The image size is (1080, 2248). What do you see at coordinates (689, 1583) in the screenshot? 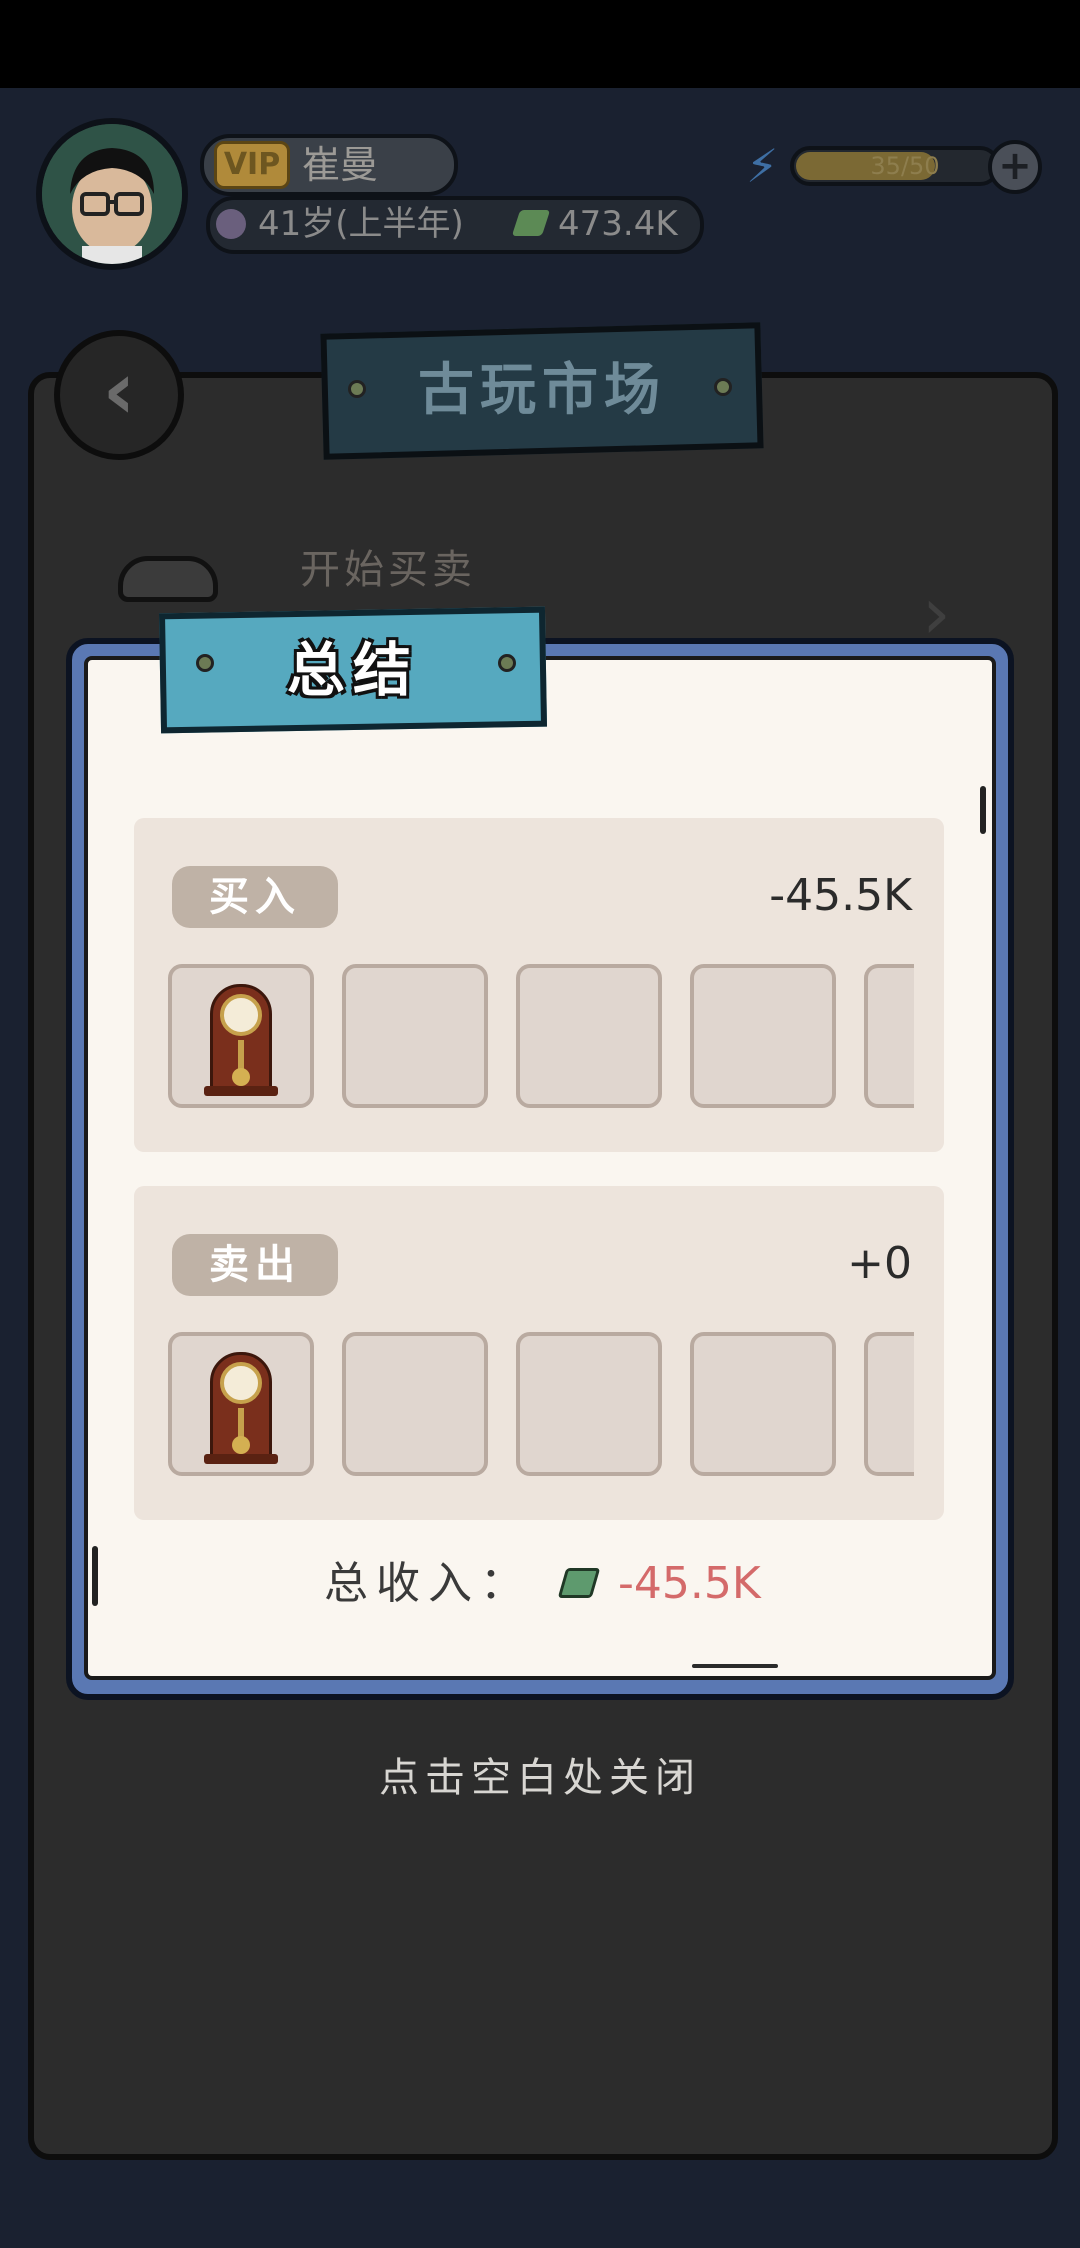
I see `total-income-value: -45.5K` at bounding box center [689, 1583].